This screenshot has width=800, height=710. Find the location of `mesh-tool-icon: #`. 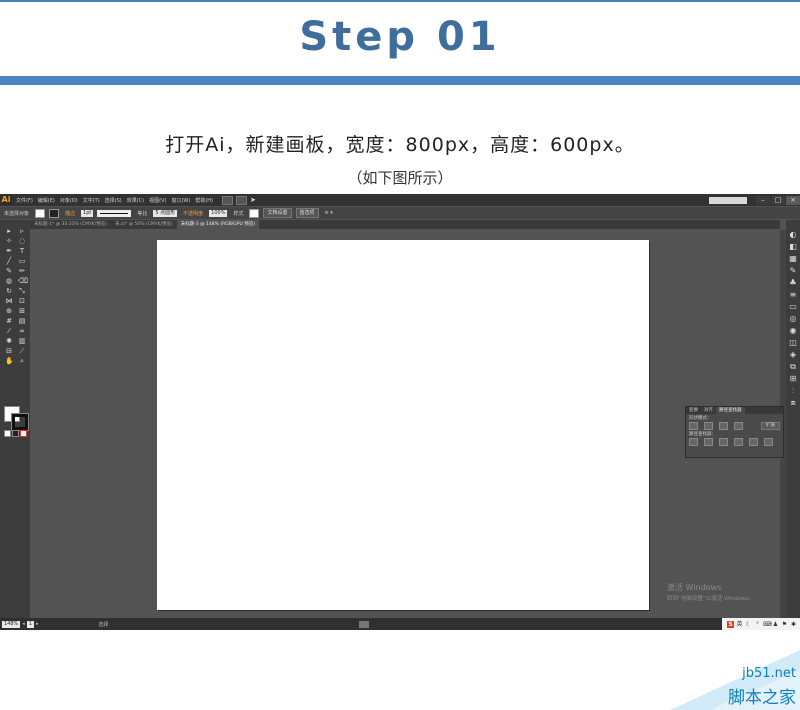

mesh-tool-icon: # is located at coordinates (9, 321).